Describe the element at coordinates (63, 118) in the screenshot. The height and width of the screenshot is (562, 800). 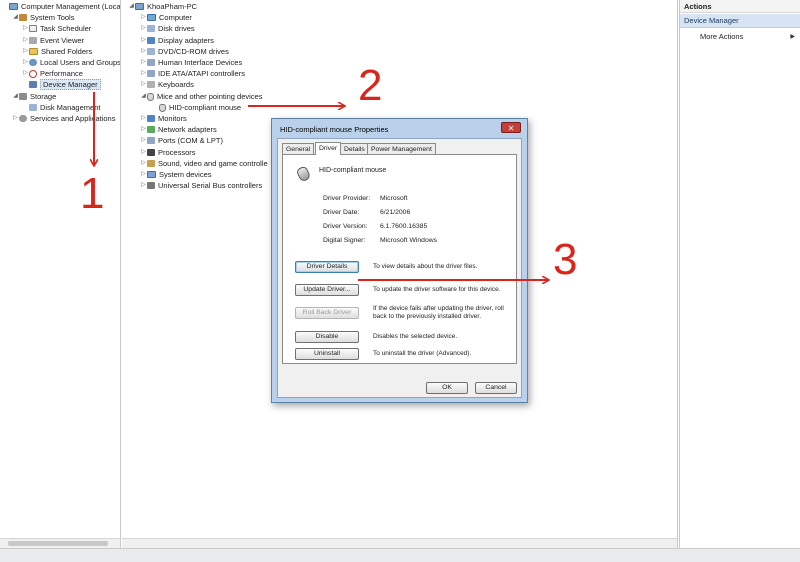
I see `console-tree-item: ▷ Services and Applications` at that location.